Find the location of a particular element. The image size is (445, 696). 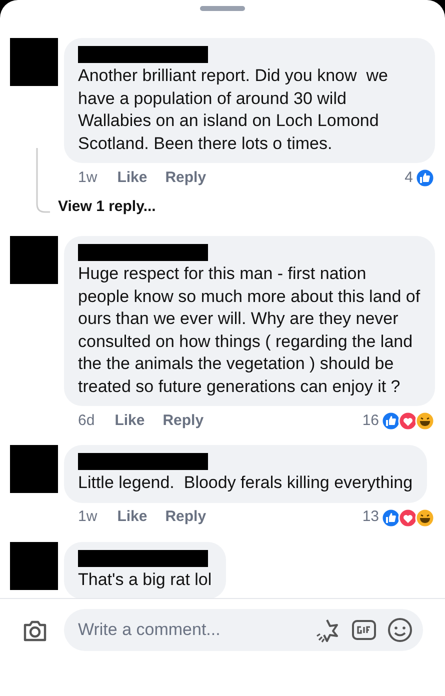

thread-line is located at coordinates (43, 181).